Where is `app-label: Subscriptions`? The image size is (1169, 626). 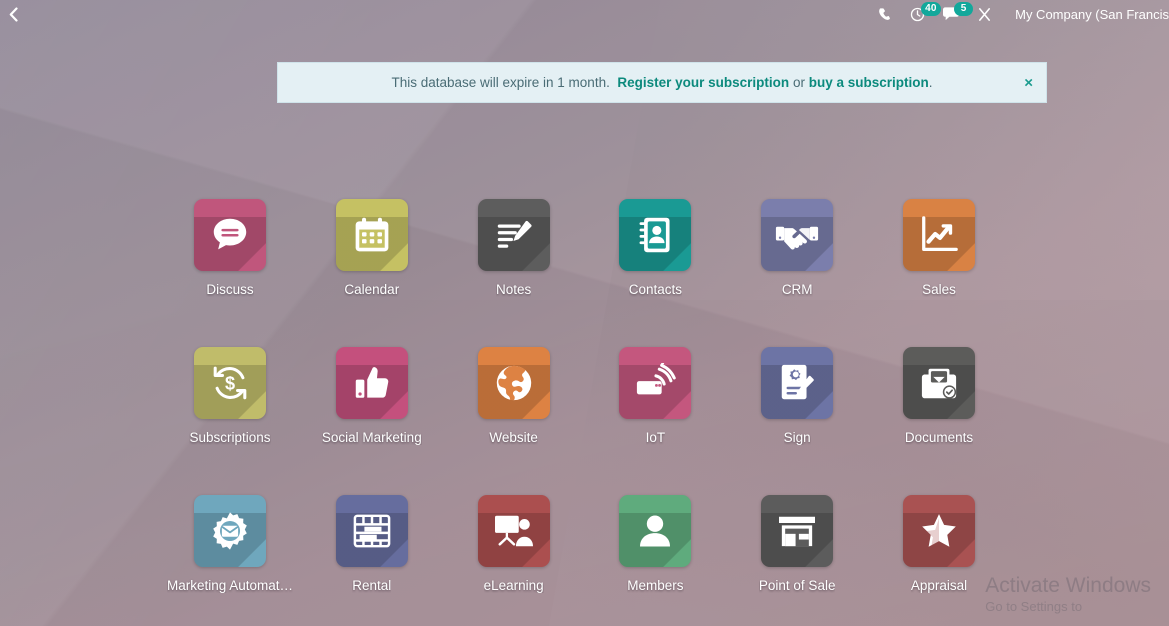 app-label: Subscriptions is located at coordinates (230, 437).